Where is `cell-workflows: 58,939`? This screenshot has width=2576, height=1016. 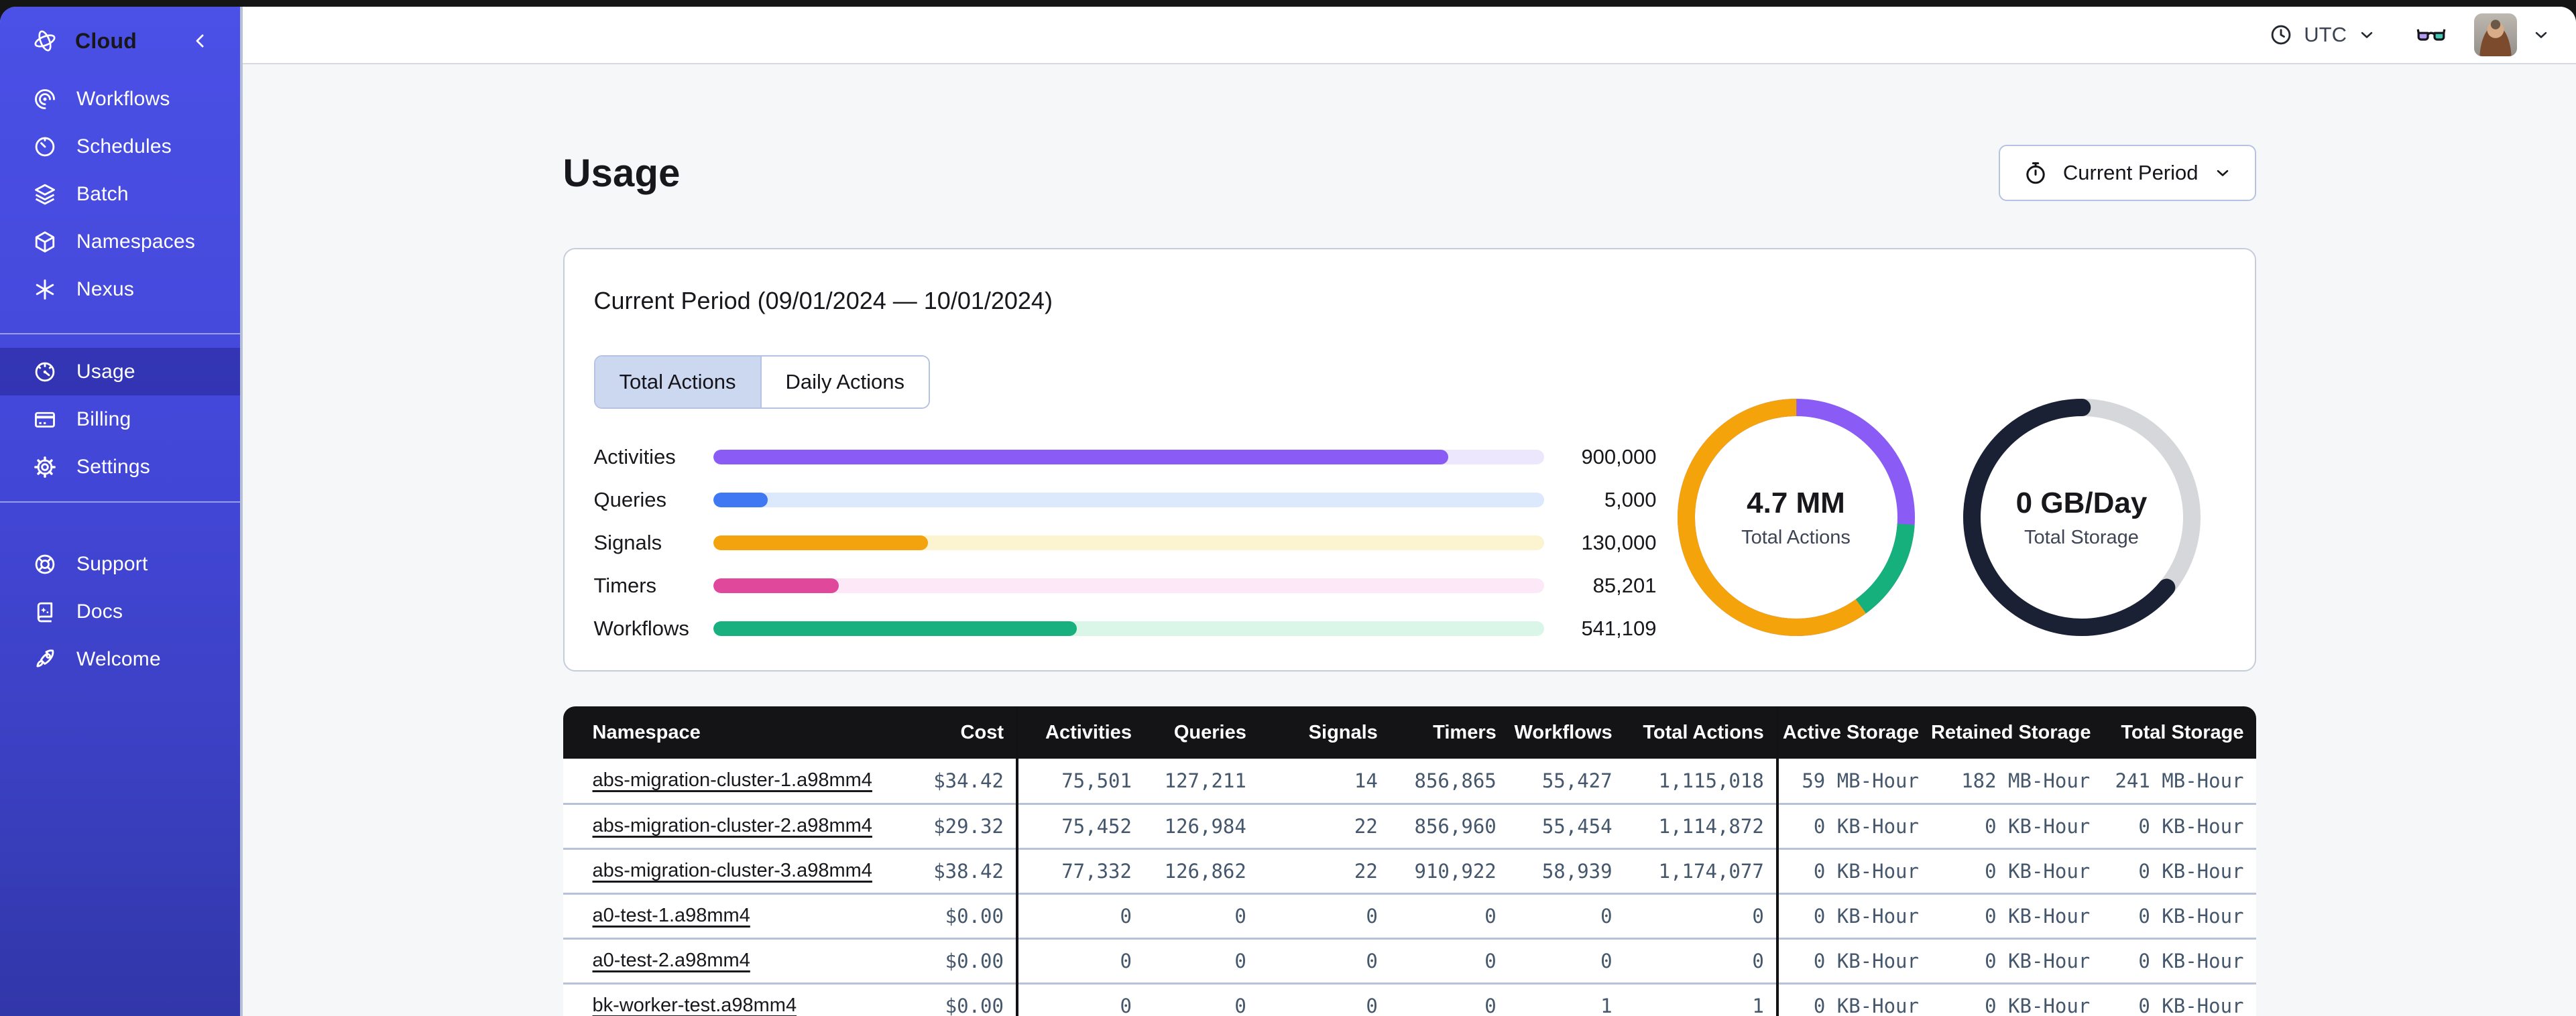 cell-workflows: 58,939 is located at coordinates (1566, 872).